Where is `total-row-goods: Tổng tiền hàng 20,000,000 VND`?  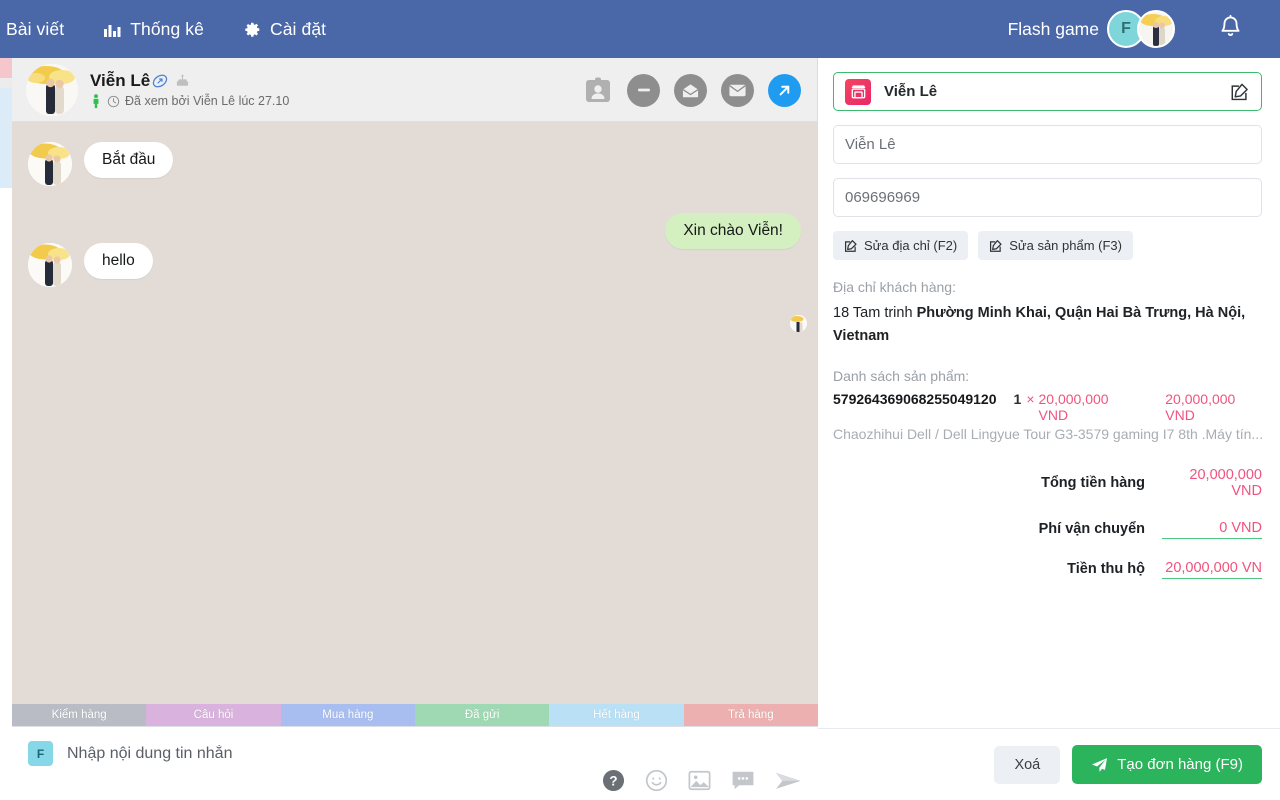 total-row-goods: Tổng tiền hàng 20,000,000 VND is located at coordinates (1047, 483).